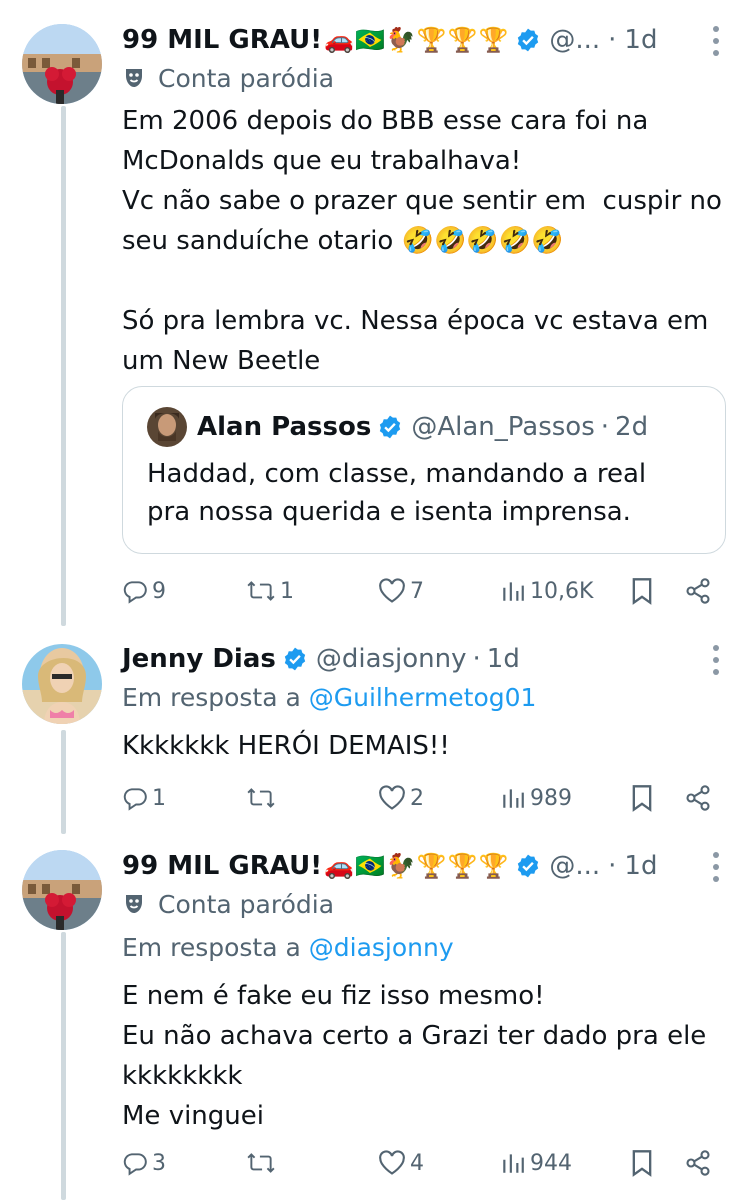  Describe the element at coordinates (199, 659) in the screenshot. I see `display-name: Jenny Dias` at that location.